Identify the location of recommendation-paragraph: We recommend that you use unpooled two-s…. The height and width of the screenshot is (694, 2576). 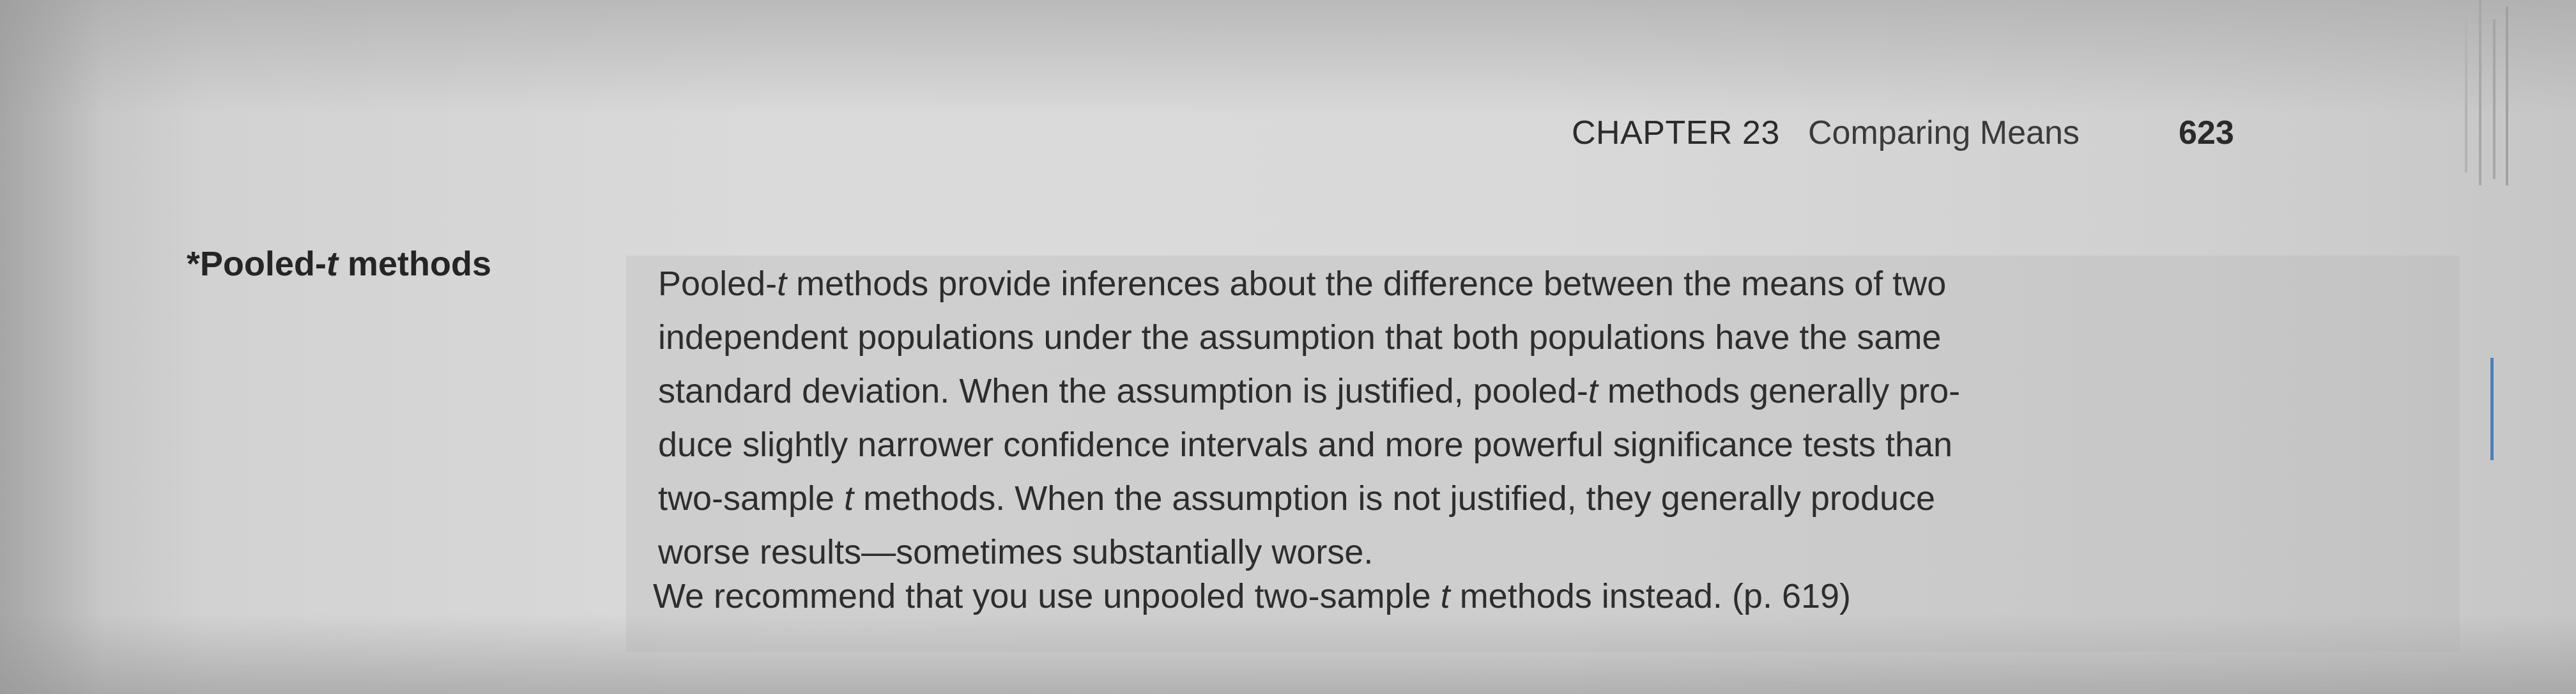
(1252, 596).